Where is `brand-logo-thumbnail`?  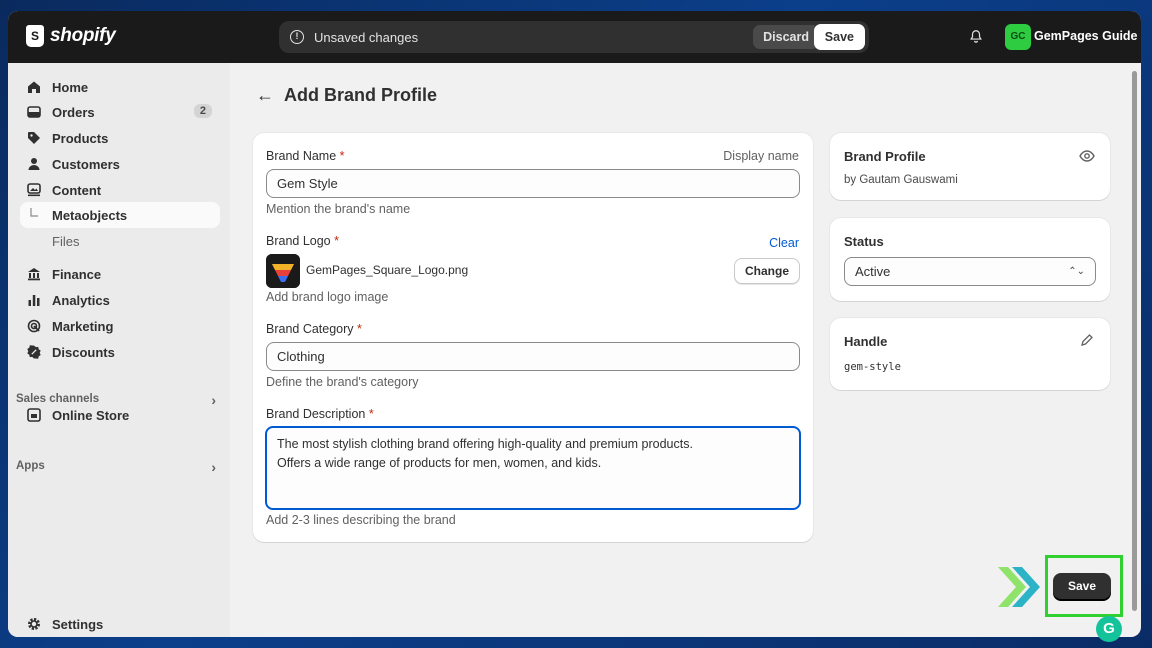
brand-logo-thumbnail is located at coordinates (283, 271).